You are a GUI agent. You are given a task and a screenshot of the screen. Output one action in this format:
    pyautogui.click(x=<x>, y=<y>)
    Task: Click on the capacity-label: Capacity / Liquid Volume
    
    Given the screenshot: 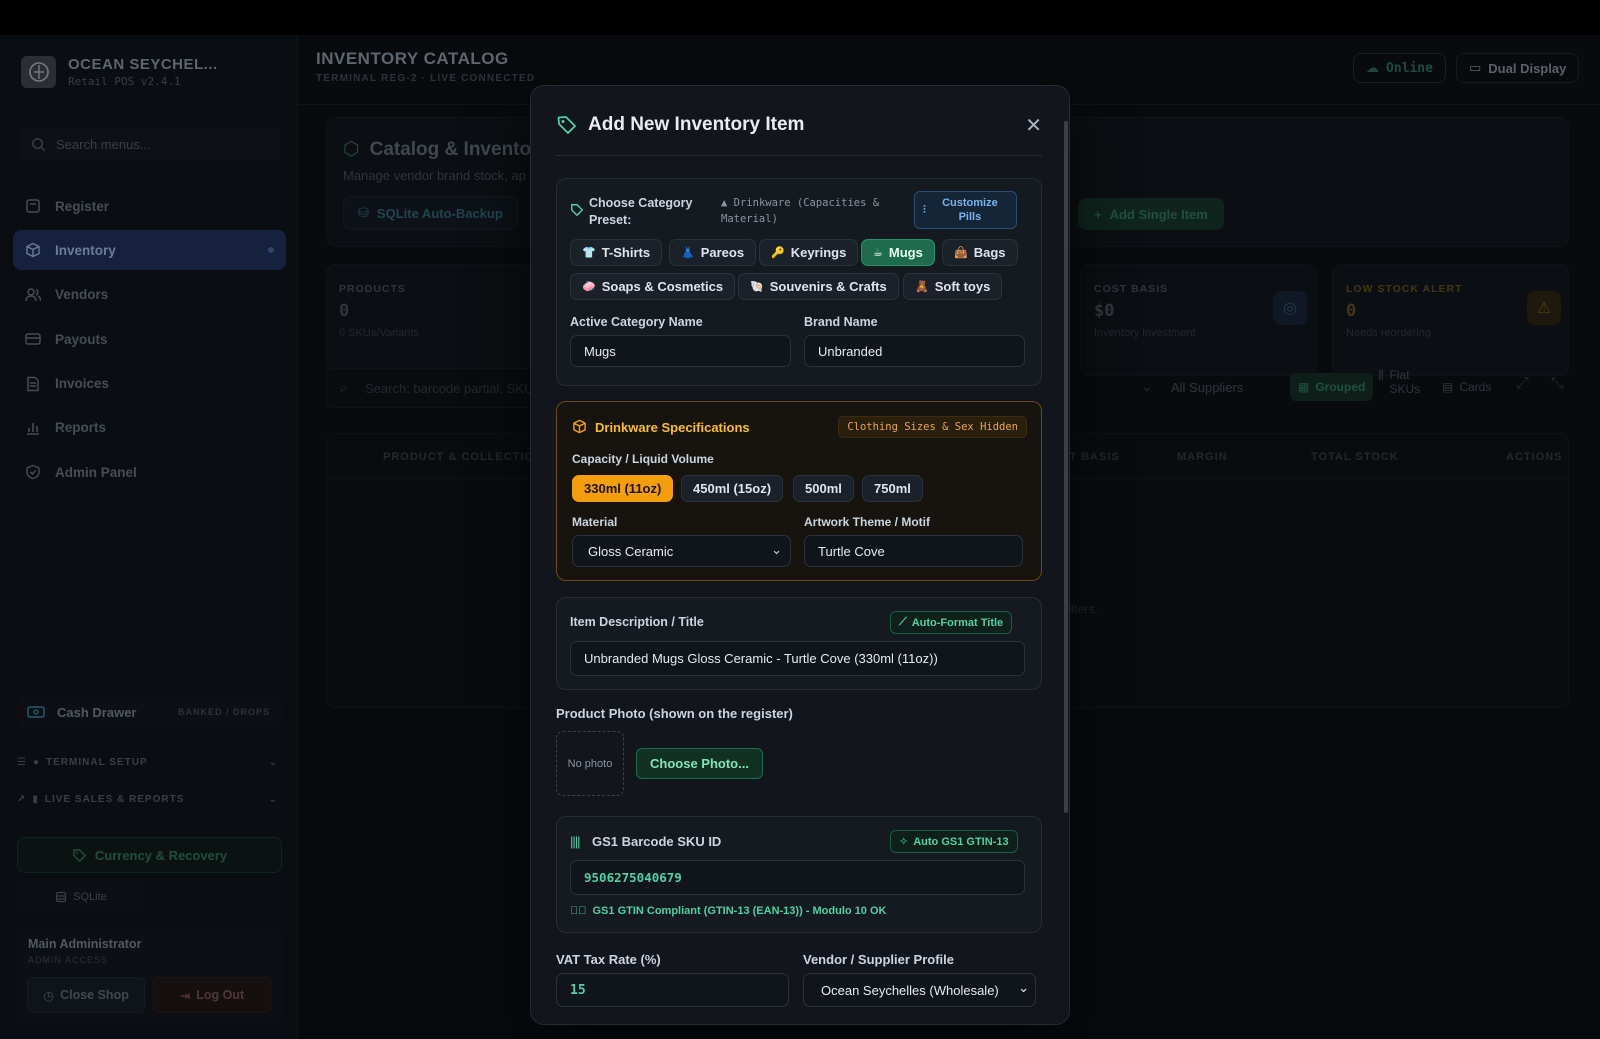 What is the action you would take?
    pyautogui.click(x=643, y=459)
    